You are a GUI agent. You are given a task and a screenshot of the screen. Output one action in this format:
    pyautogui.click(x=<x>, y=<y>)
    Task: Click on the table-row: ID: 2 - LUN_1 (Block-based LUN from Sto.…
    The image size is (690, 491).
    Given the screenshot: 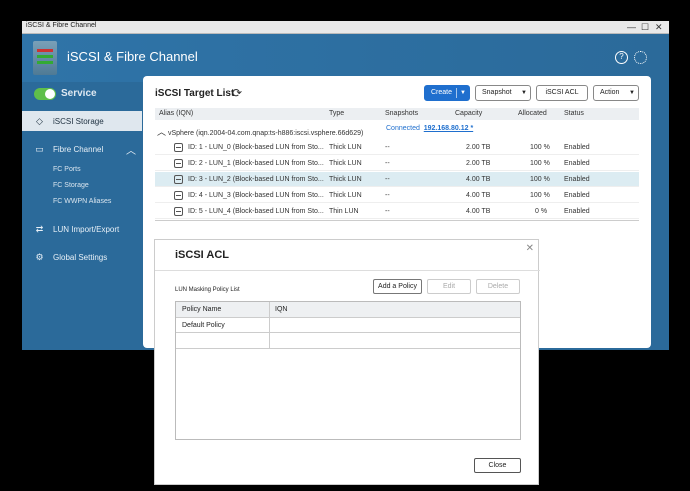 What is the action you would take?
    pyautogui.click(x=397, y=163)
    